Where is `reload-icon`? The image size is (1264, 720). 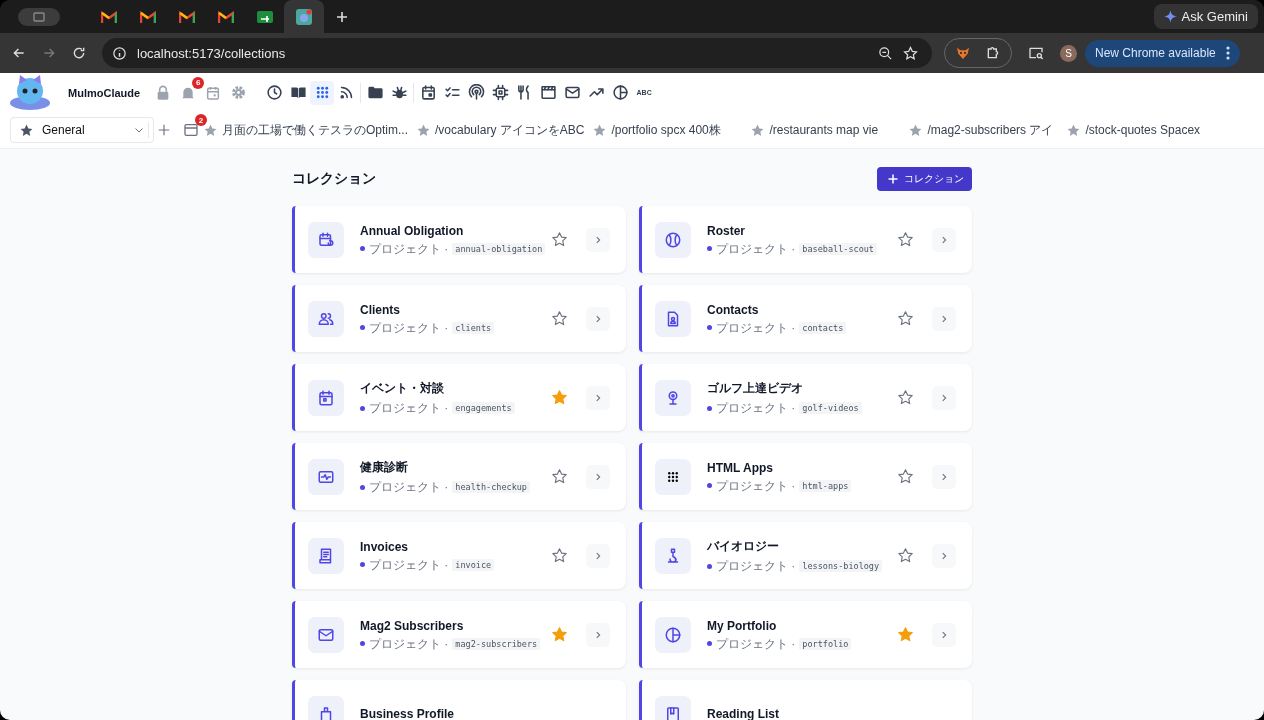
reload-icon is located at coordinates (79, 53).